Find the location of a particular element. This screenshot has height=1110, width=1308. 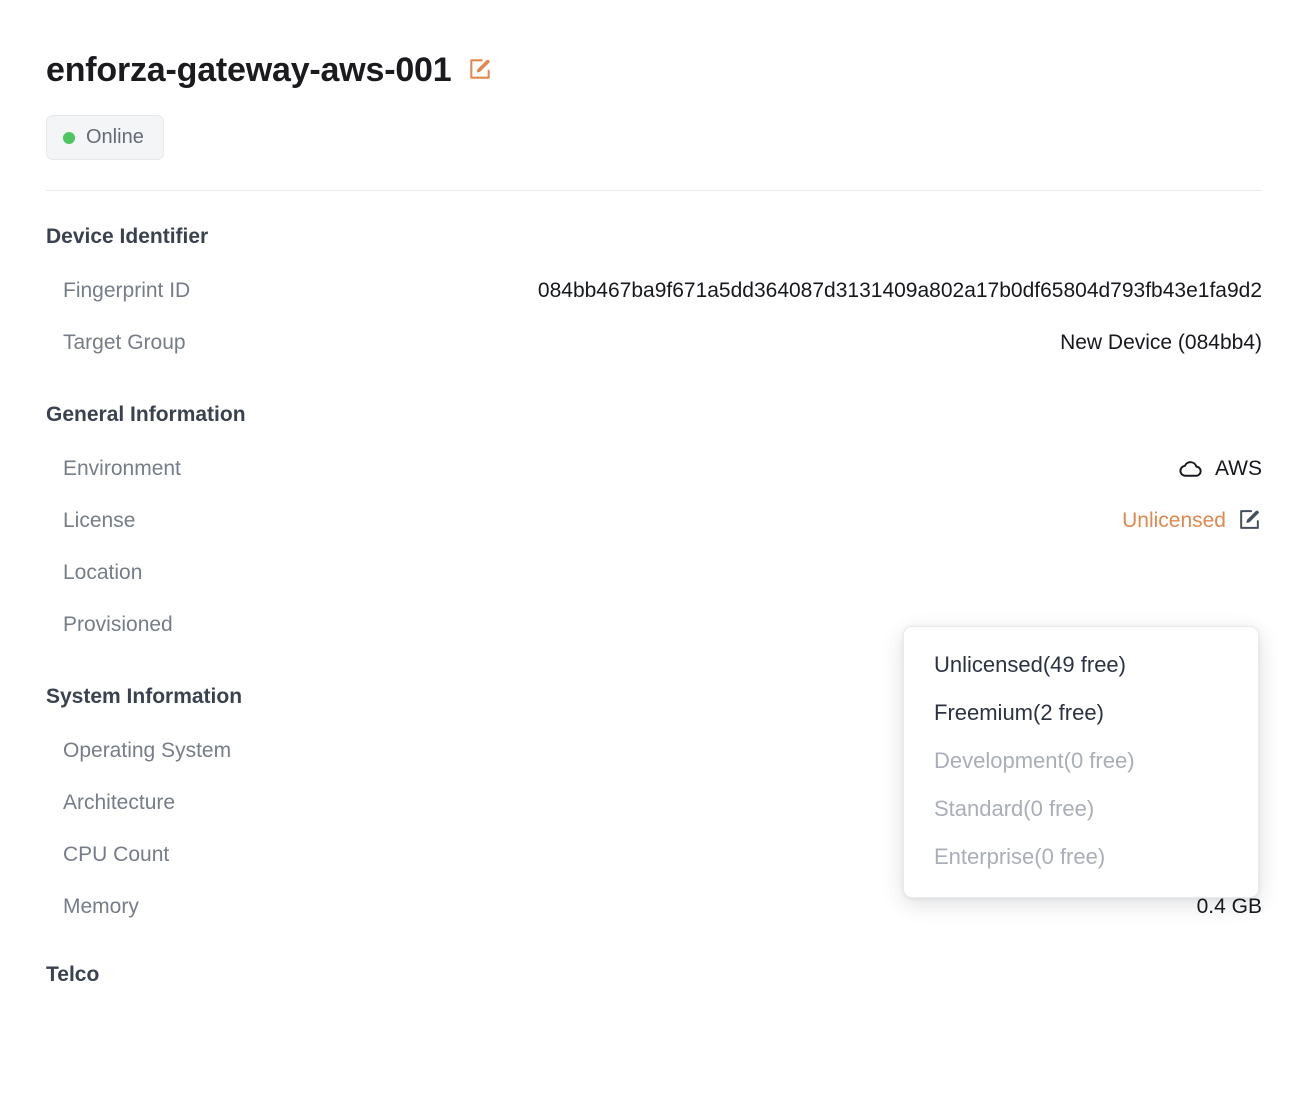

section-telco: Telco is located at coordinates (654, 975).